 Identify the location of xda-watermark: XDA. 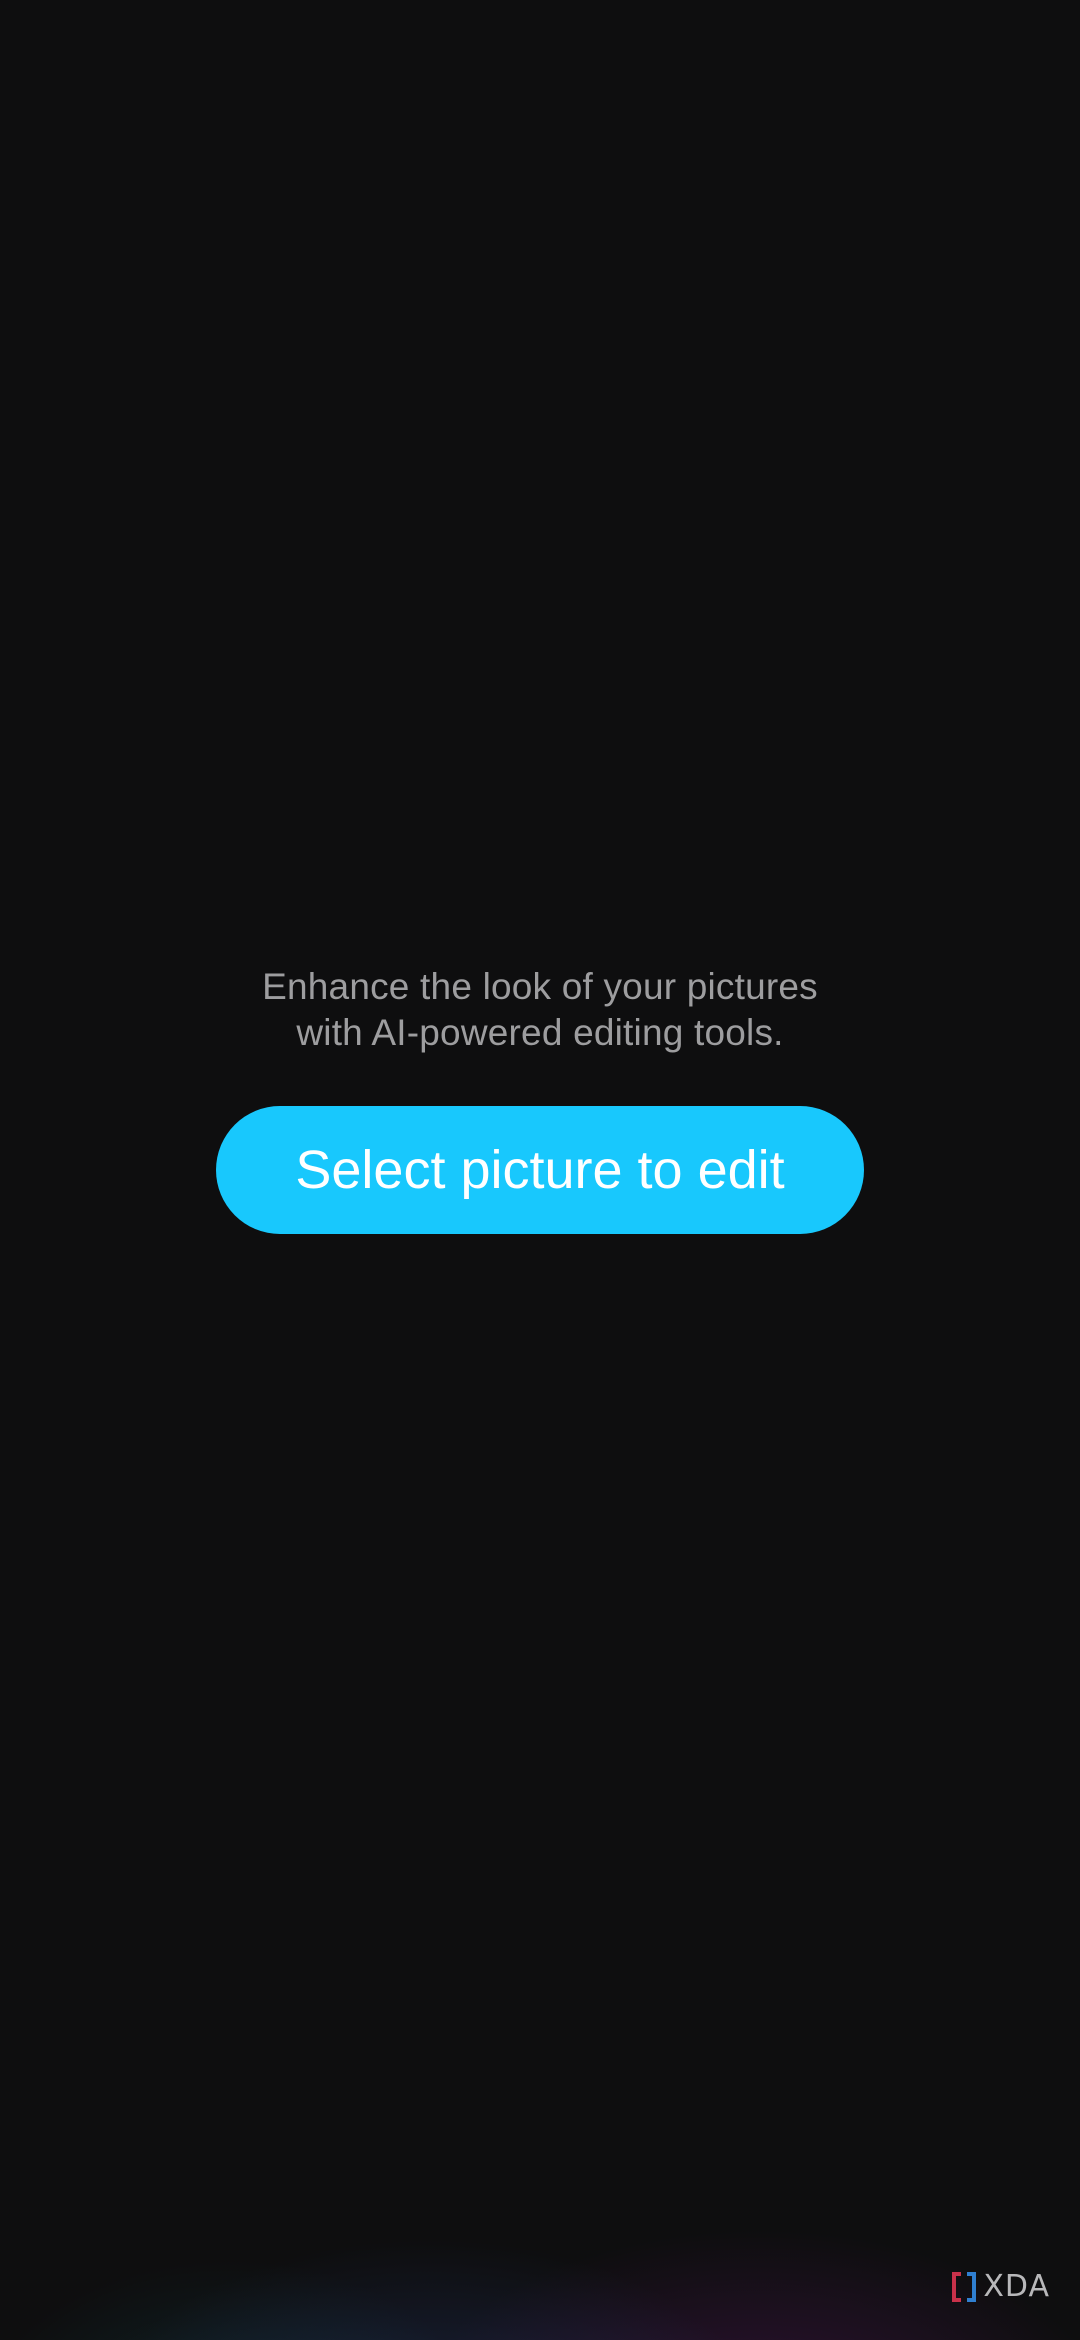
(1000, 2287).